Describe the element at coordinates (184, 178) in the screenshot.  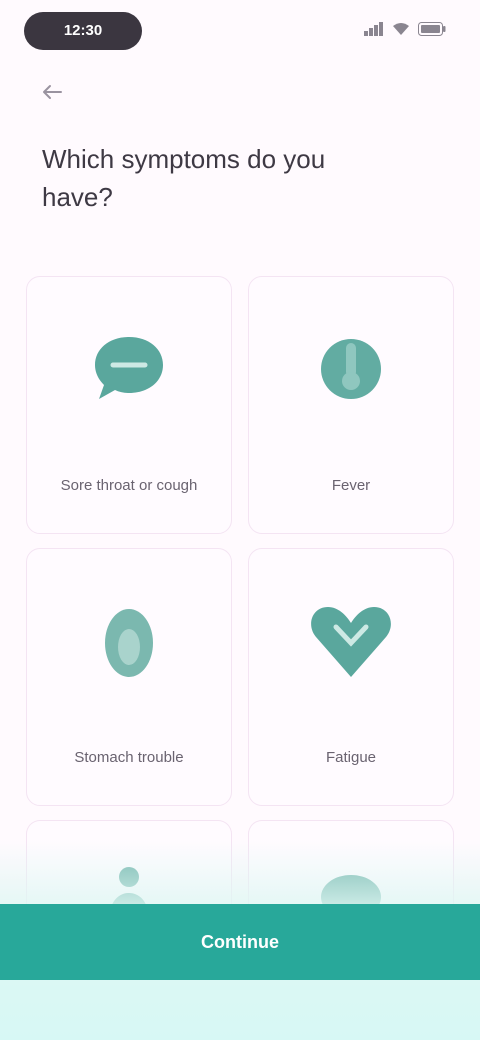
I see `page-title: Which symptoms do you have?` at that location.